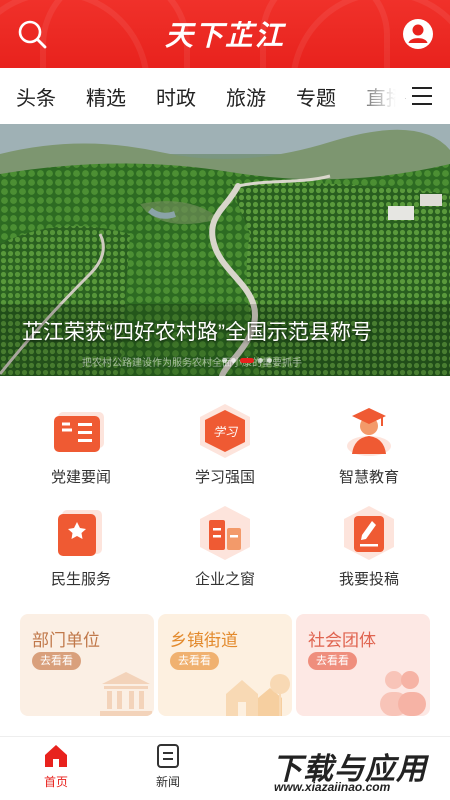 The image size is (450, 800). I want to click on tab-label: 新闻, so click(167, 782).